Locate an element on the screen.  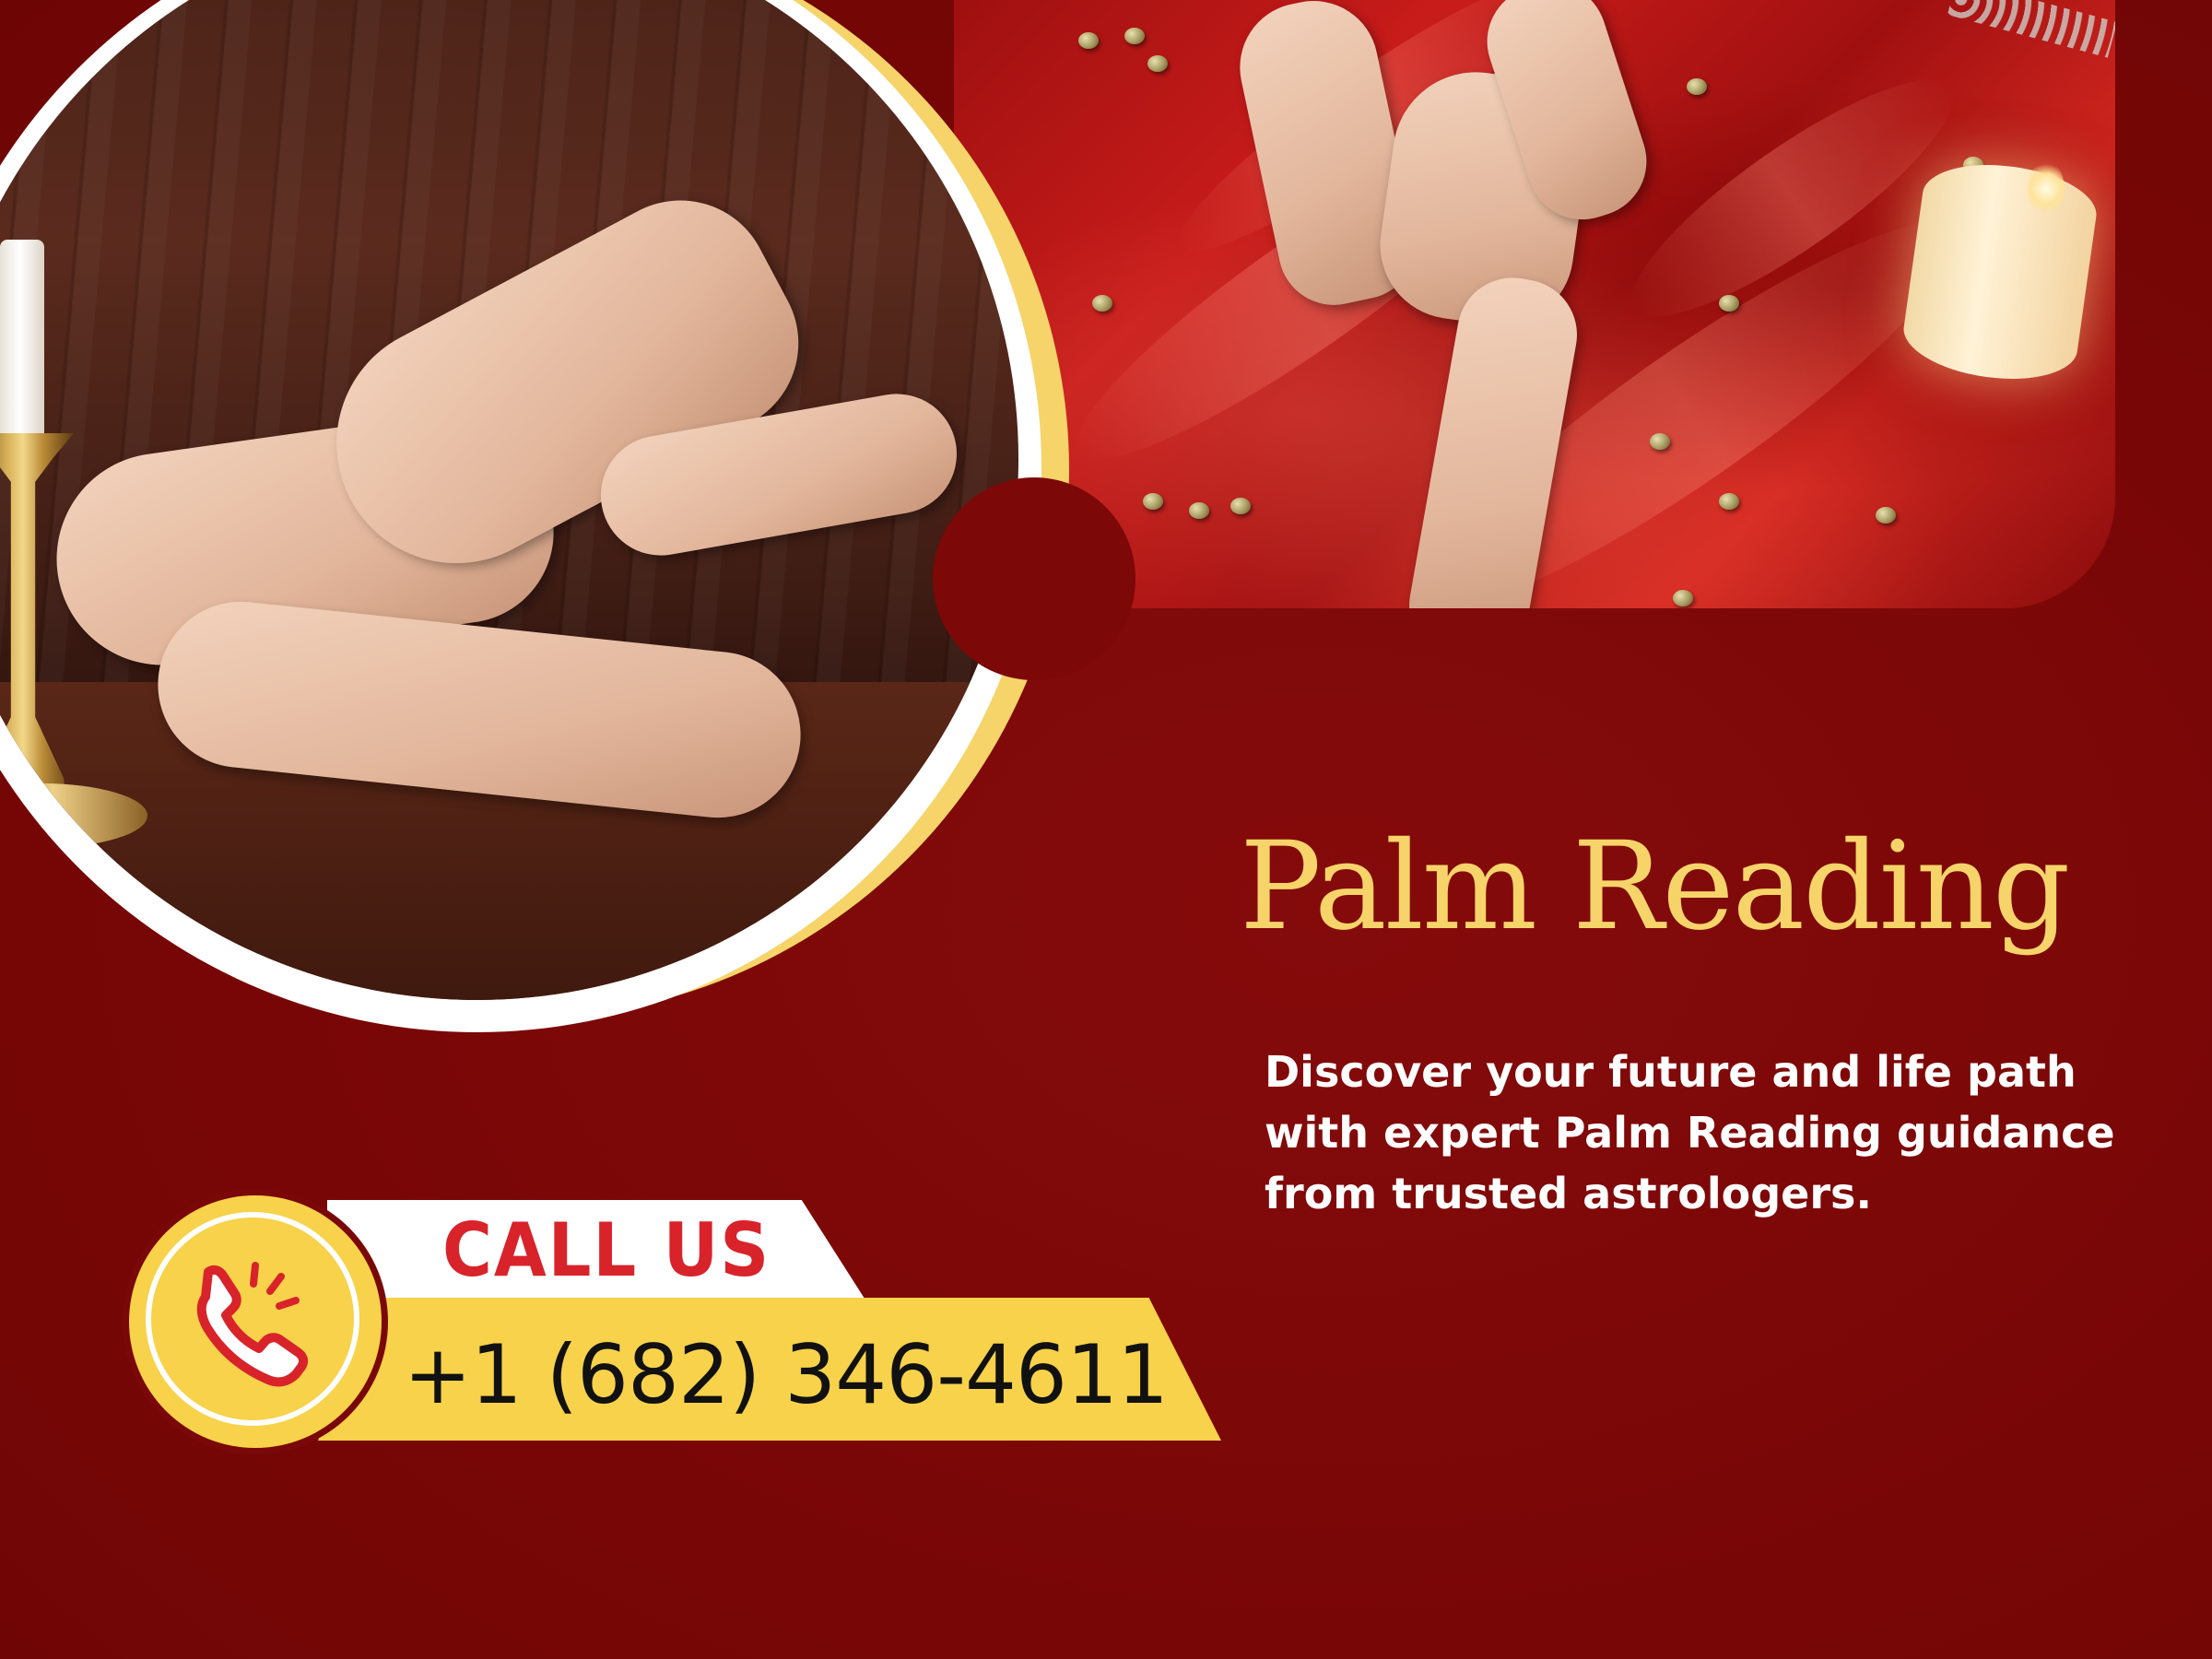
phone-ringing-icon is located at coordinates (253, 1322).